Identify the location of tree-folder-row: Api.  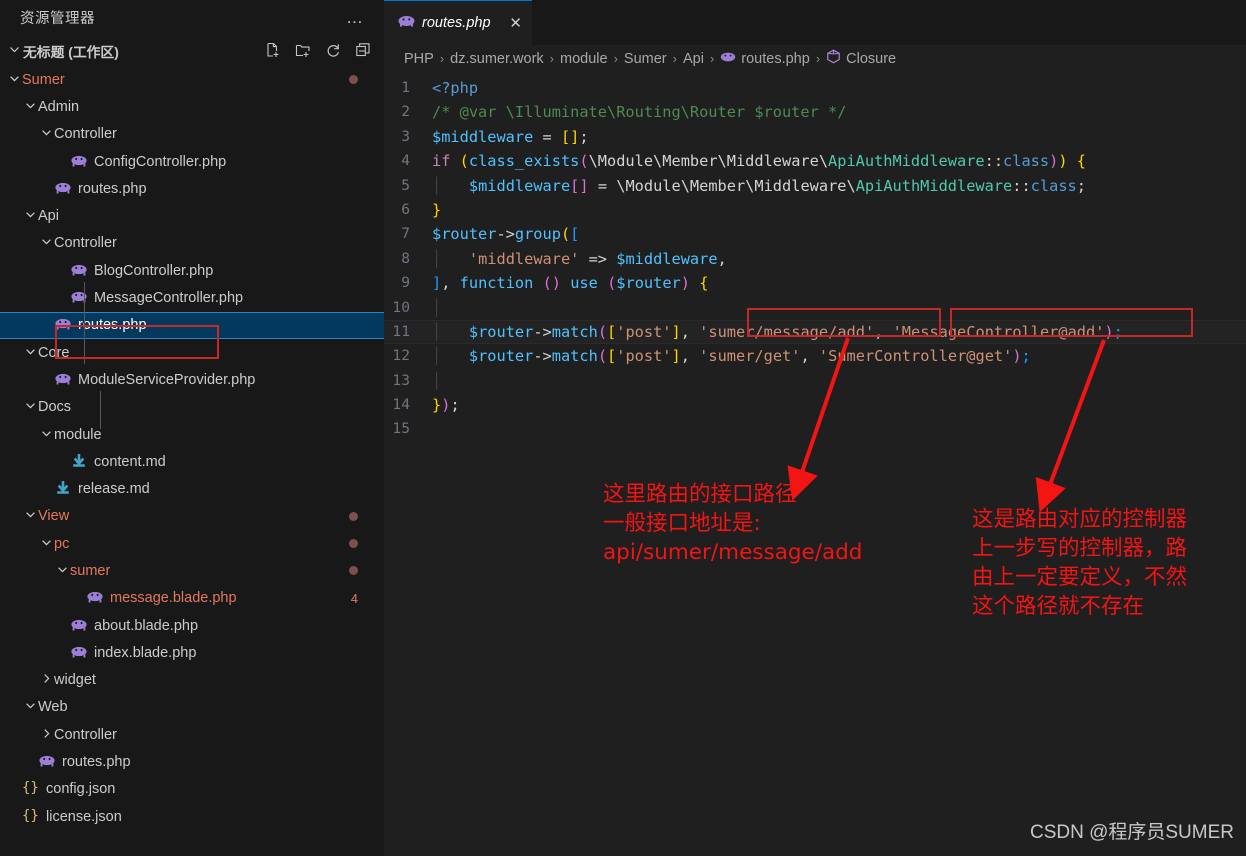
(192, 215).